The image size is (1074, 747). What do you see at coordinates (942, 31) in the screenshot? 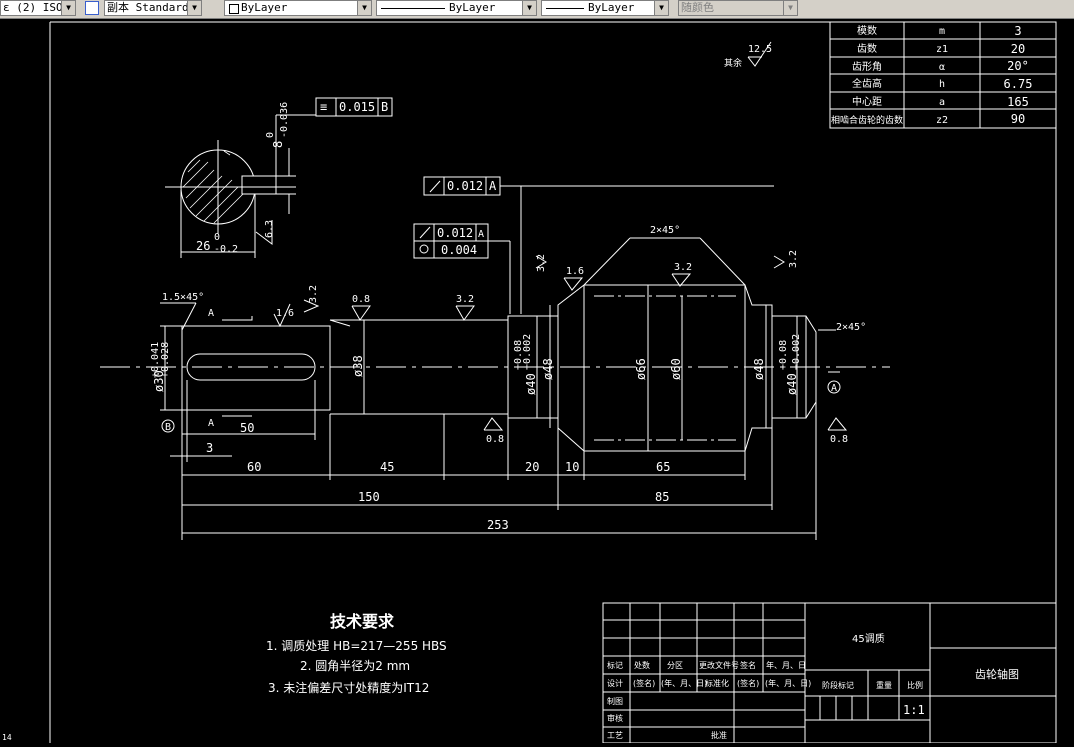
I see `param-symbol: m` at bounding box center [942, 31].